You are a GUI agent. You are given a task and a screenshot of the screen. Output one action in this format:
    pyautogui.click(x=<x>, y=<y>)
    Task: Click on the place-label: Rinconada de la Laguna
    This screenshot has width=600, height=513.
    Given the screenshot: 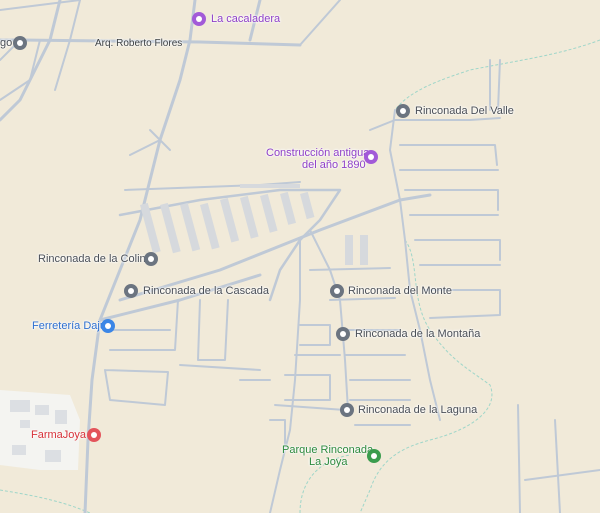 What is the action you would take?
    pyautogui.click(x=418, y=410)
    